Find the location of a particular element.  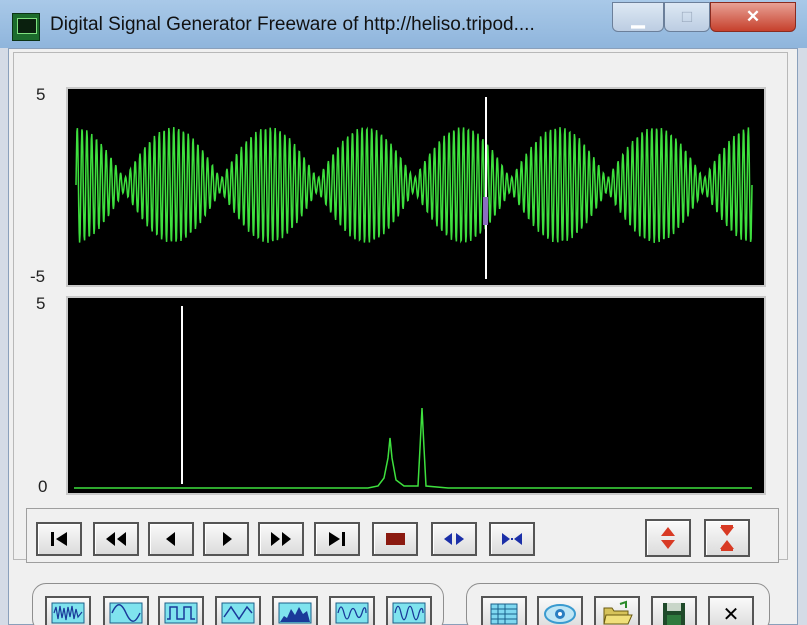

exit-button: ✕ is located at coordinates (731, 610).